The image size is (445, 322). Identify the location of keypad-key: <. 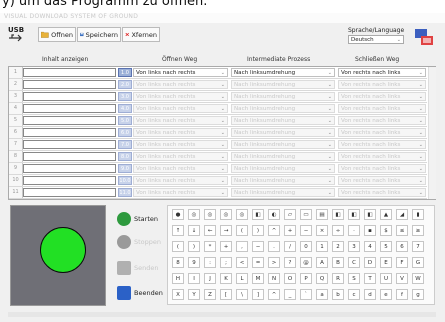
(242, 262).